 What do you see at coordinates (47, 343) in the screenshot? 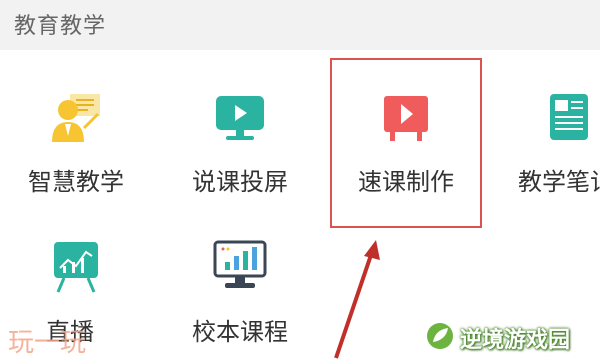
I see `watermark-left: 玩一玩` at bounding box center [47, 343].